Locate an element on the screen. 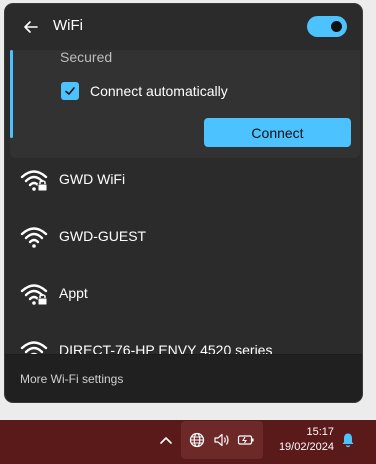  back-arrow-icon is located at coordinates (31, 27).